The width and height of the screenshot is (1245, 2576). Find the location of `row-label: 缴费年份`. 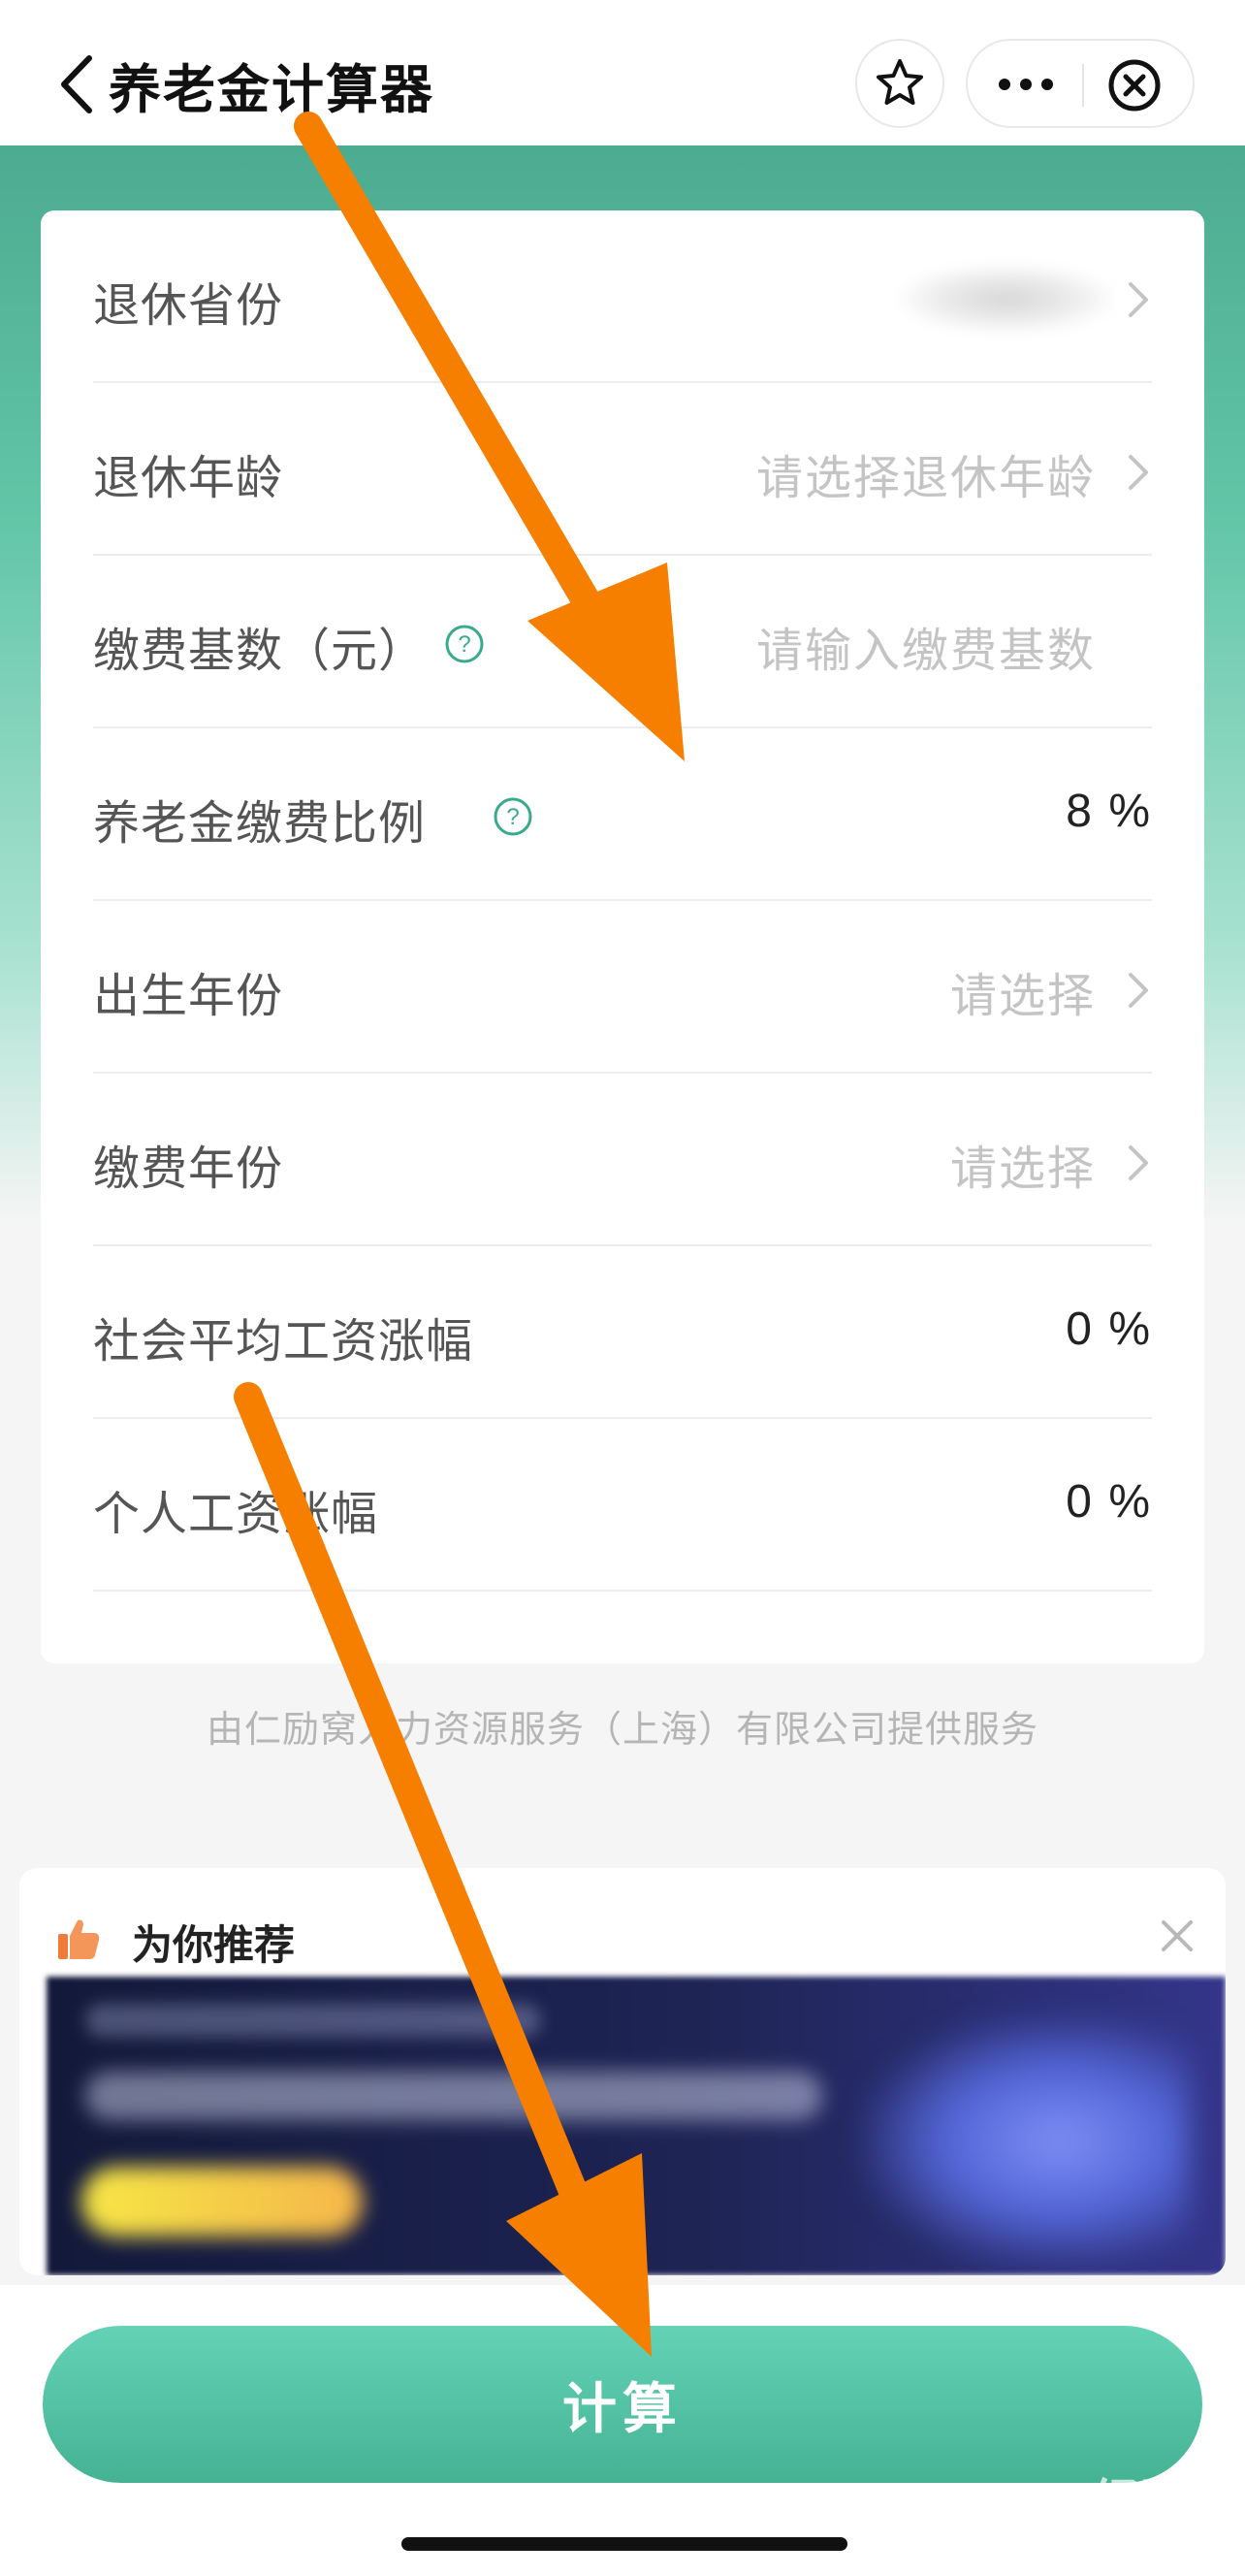

row-label: 缴费年份 is located at coordinates (189, 1169).